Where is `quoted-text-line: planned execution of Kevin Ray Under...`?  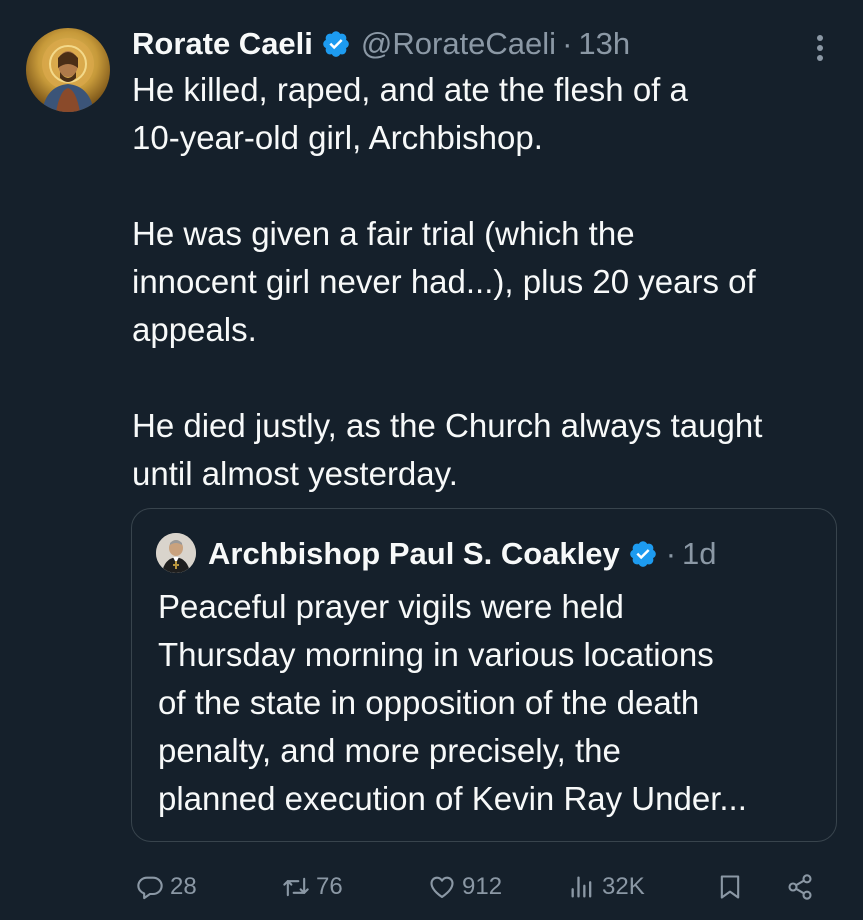 quoted-text-line: planned execution of Kevin Ray Under... is located at coordinates (452, 798).